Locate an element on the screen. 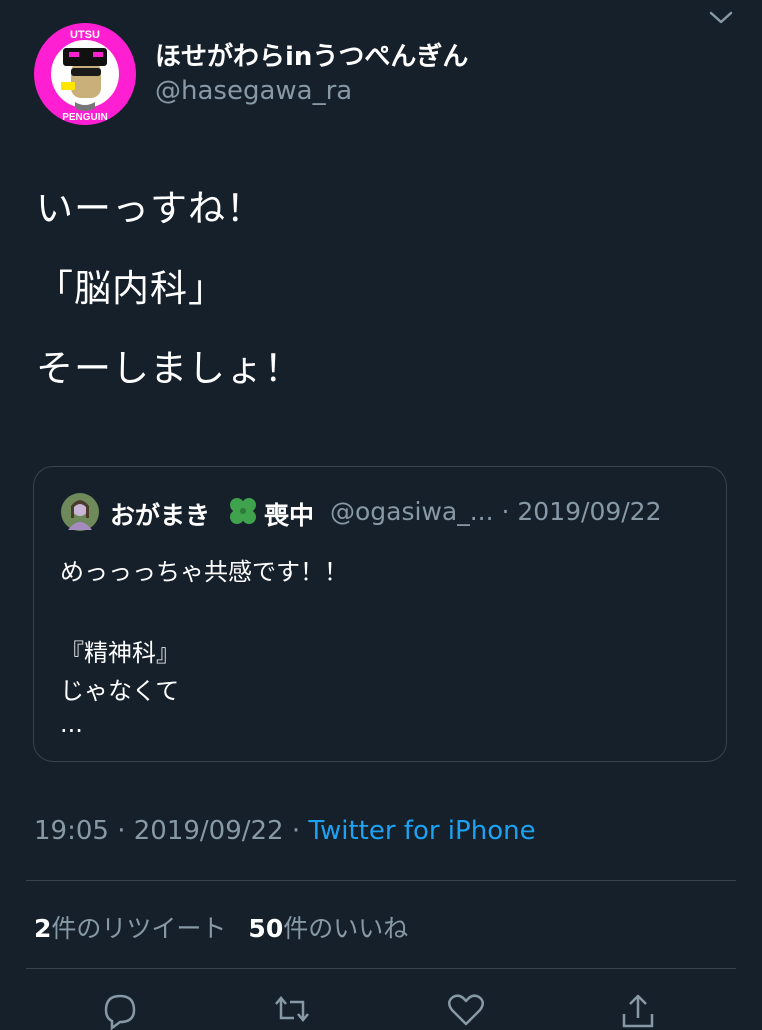 This screenshot has width=762, height=1030. tweet-source-link: Twitter for iPhone is located at coordinates (421, 831).